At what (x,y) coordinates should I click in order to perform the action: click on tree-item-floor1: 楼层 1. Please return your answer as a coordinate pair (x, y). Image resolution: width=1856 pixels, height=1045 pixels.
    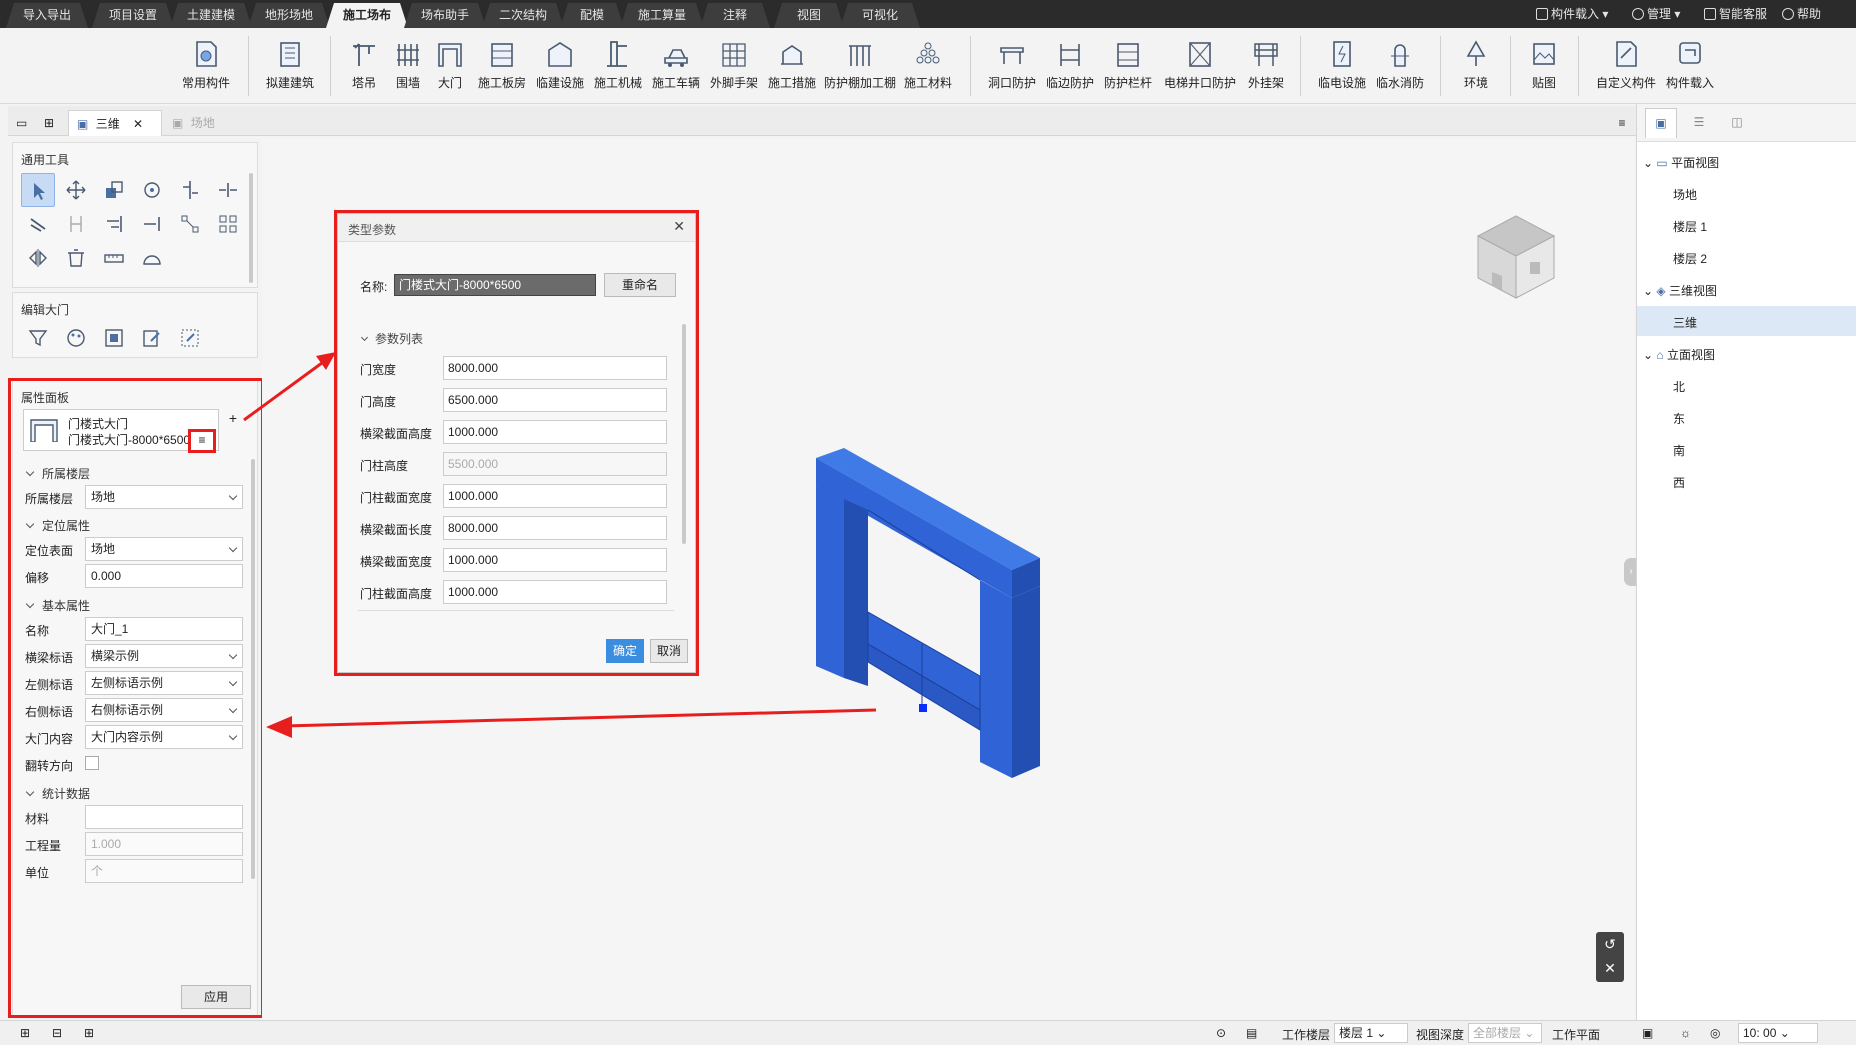
    Looking at the image, I should click on (1690, 226).